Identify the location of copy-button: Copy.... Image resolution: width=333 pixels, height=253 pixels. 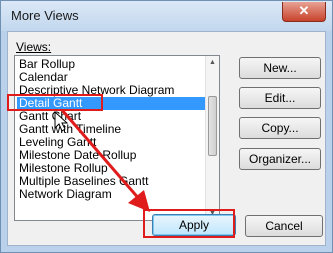
(280, 128).